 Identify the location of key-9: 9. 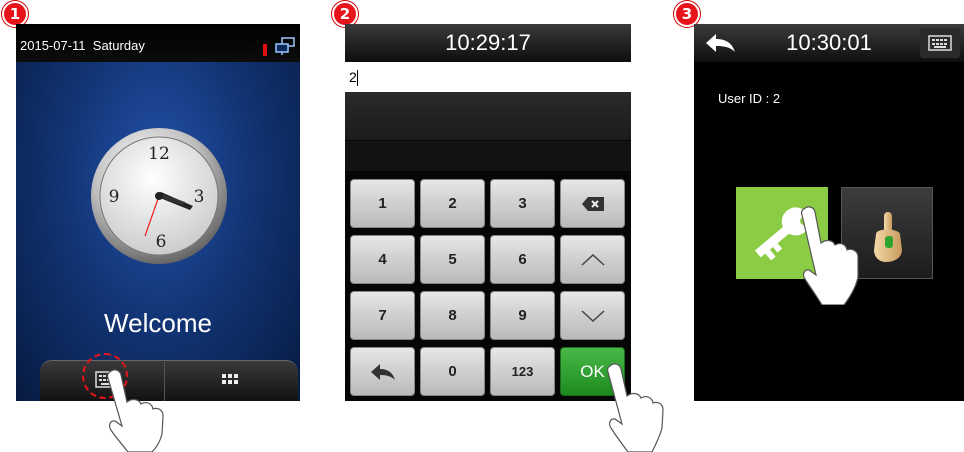
(522, 315).